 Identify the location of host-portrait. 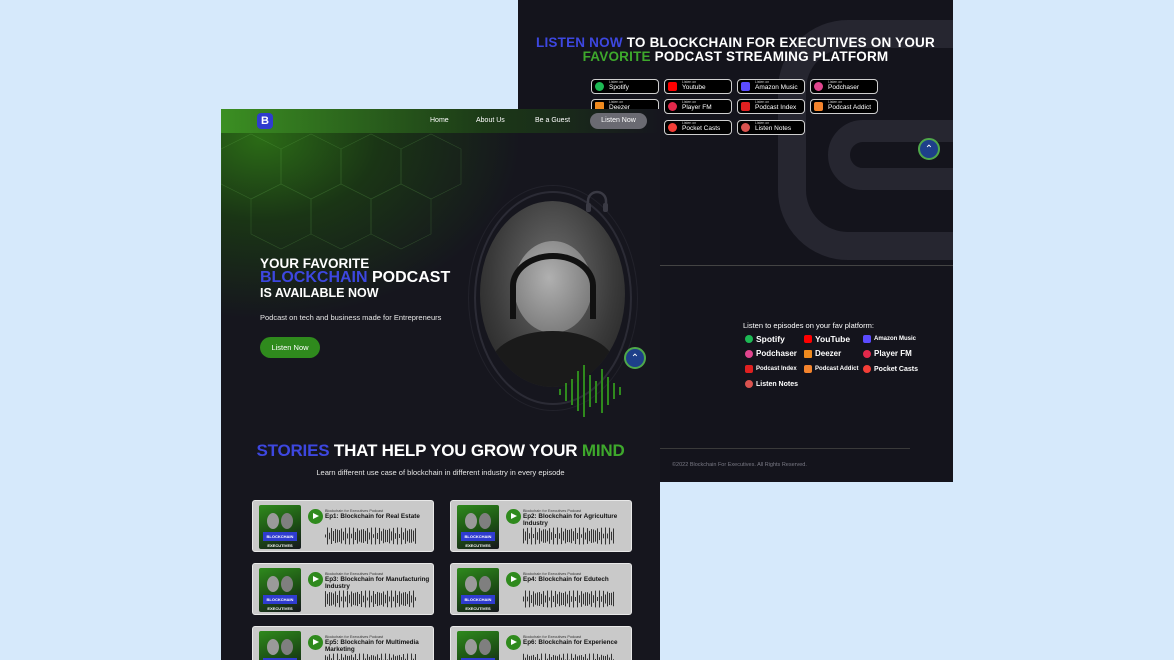
(552, 294).